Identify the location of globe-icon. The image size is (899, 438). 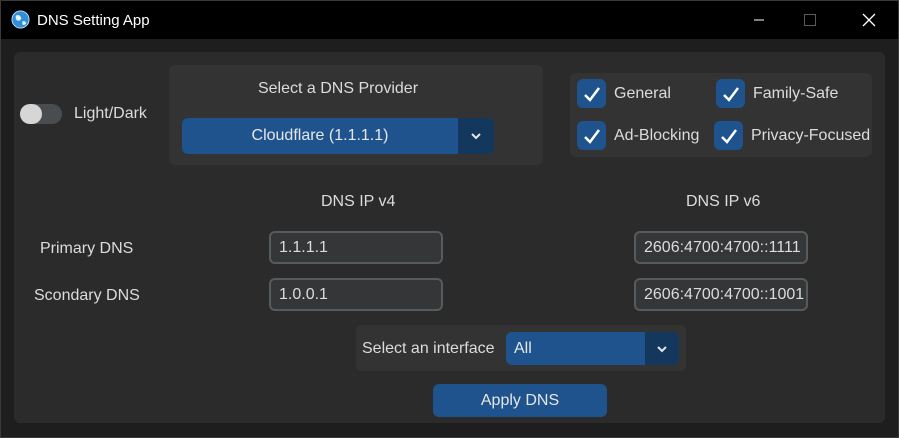
(20, 19).